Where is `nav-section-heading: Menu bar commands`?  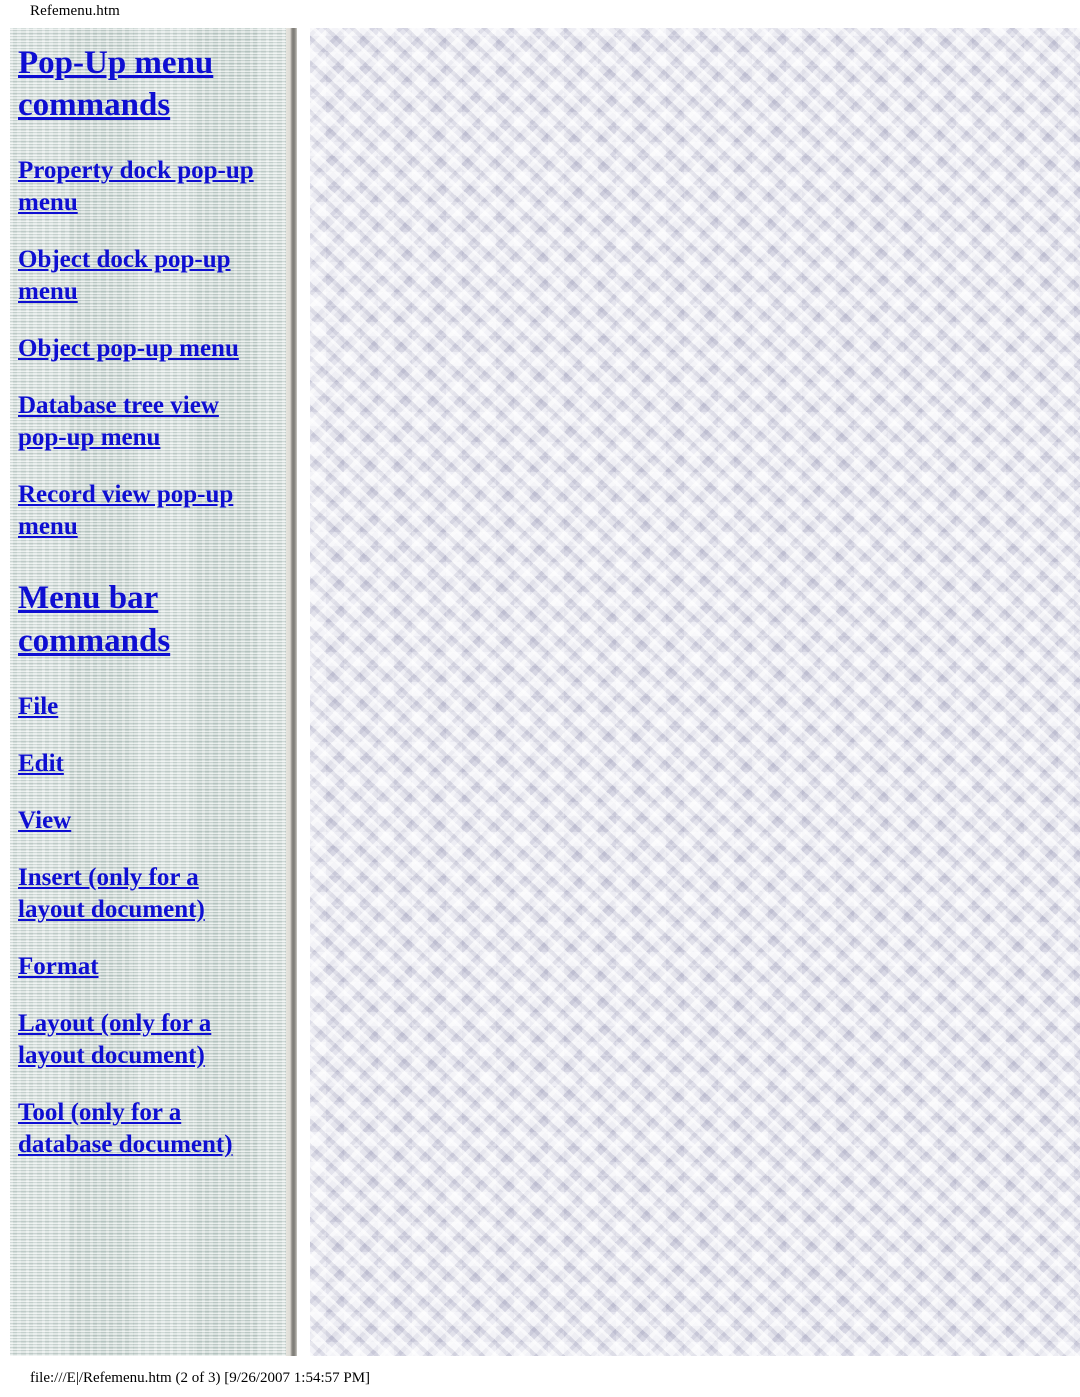 nav-section-heading: Menu bar commands is located at coordinates (143, 619).